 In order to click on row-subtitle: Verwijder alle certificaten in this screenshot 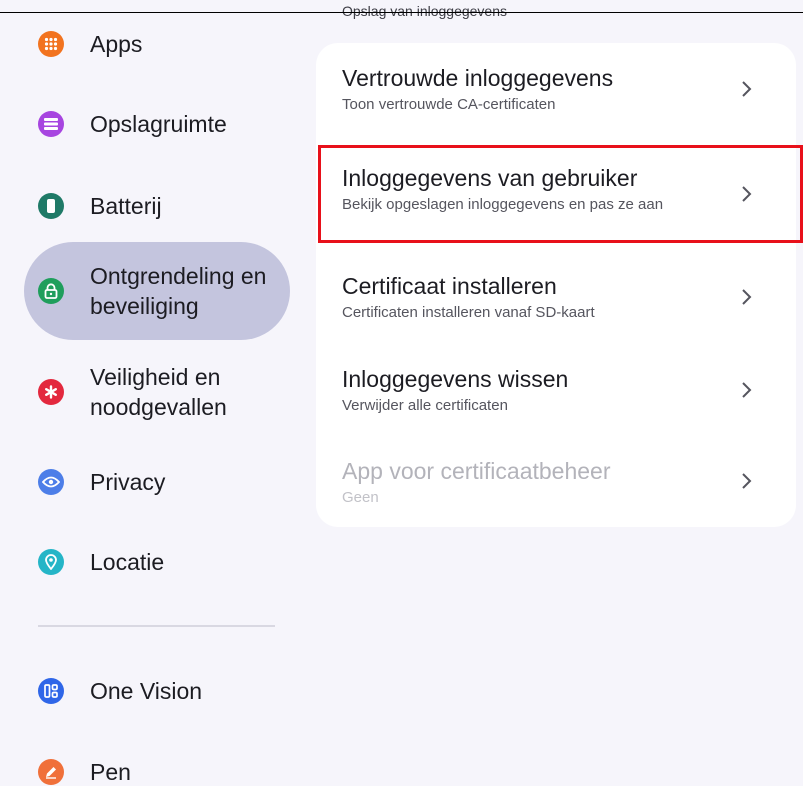, I will do `click(425, 405)`.